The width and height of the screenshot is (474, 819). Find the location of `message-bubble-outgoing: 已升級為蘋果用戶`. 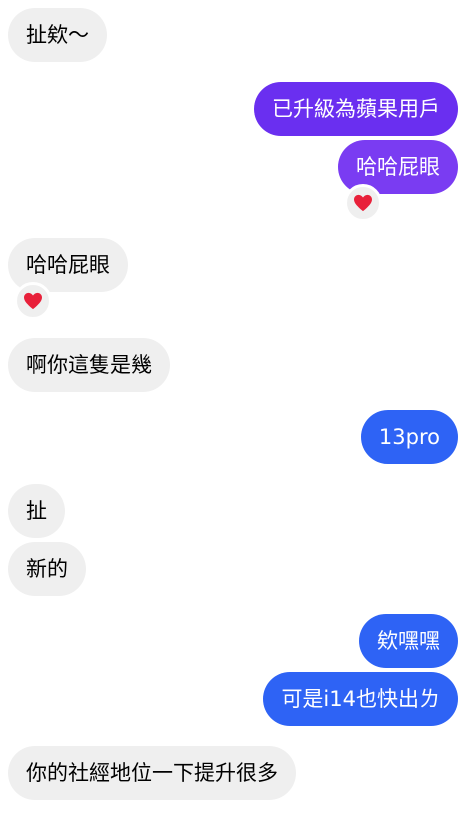

message-bubble-outgoing: 已升級為蘋果用戶 is located at coordinates (356, 109).